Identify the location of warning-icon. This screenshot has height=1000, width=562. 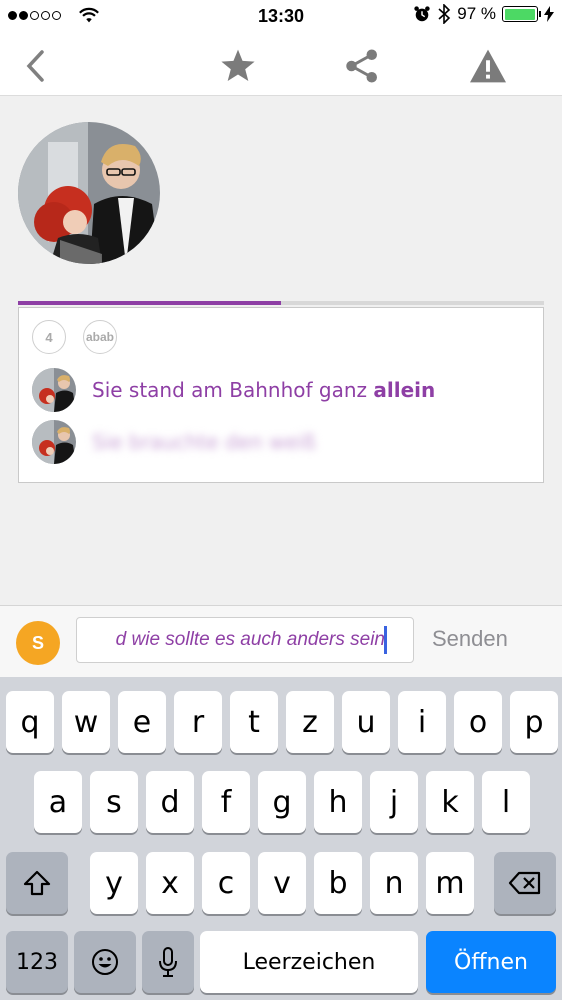
(488, 66).